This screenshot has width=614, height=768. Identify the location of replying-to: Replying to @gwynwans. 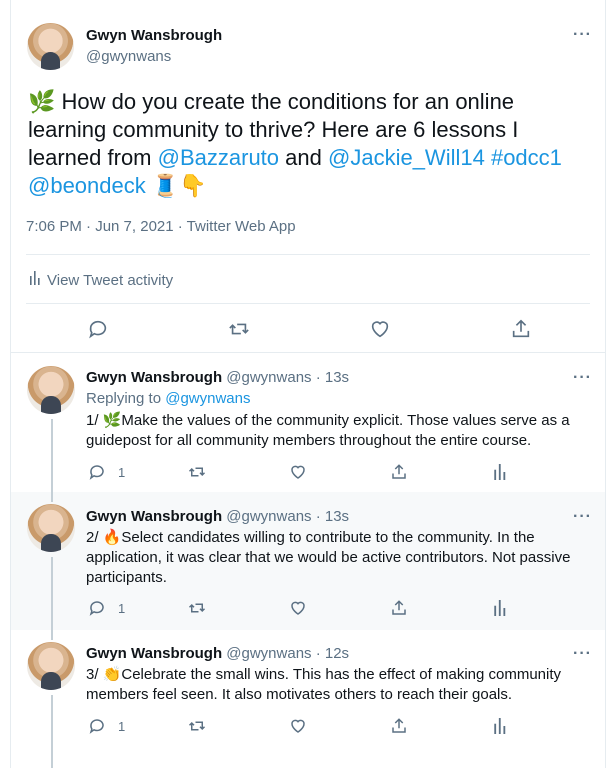
(338, 399).